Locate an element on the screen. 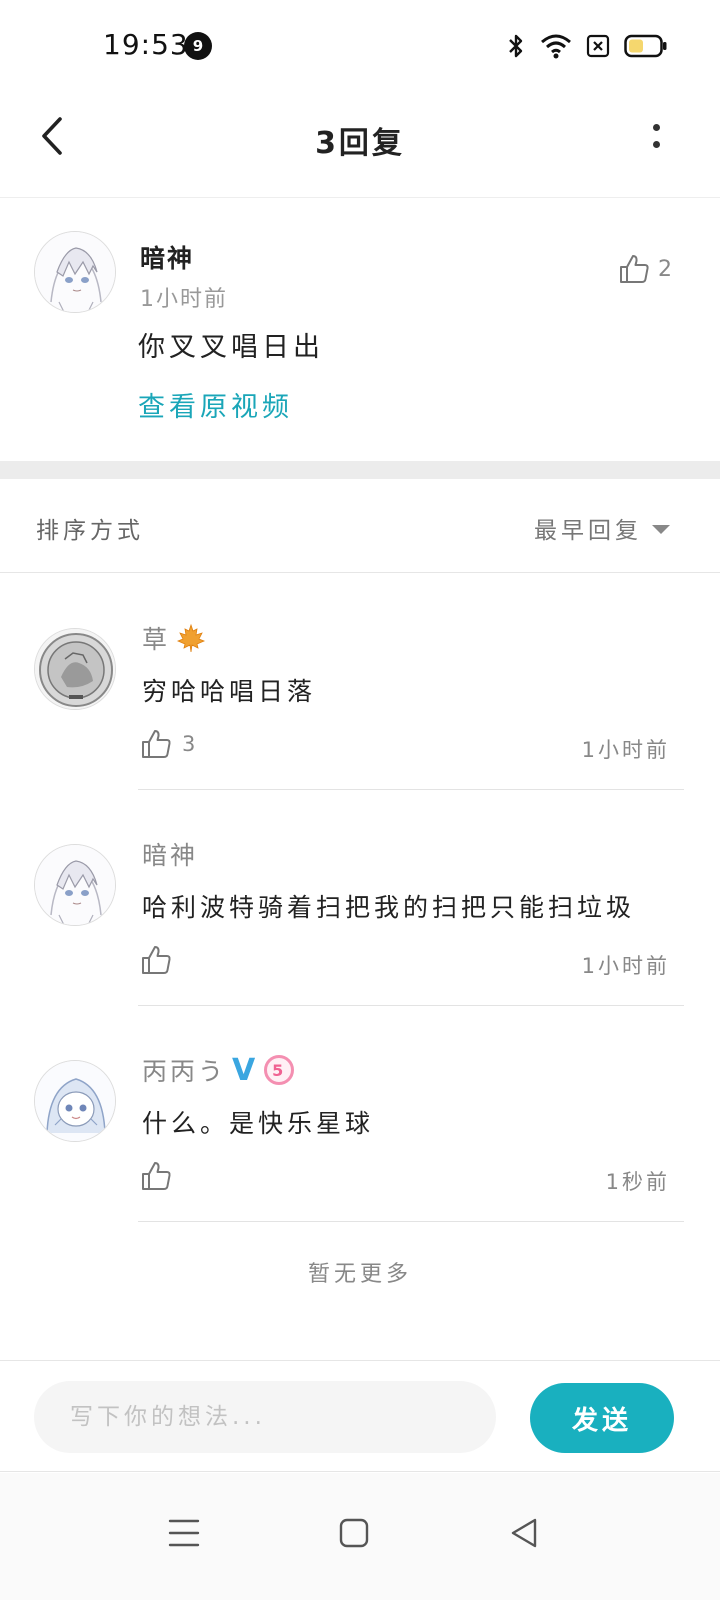  caret-down-icon is located at coordinates (661, 529).